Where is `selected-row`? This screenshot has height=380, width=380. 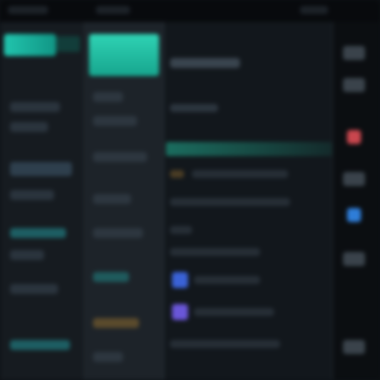 selected-row is located at coordinates (249, 149).